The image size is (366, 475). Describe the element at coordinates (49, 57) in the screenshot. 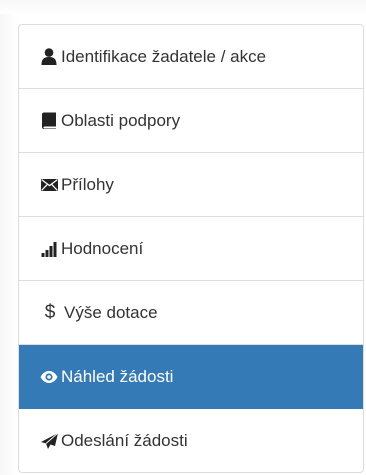

I see `user-icon` at that location.